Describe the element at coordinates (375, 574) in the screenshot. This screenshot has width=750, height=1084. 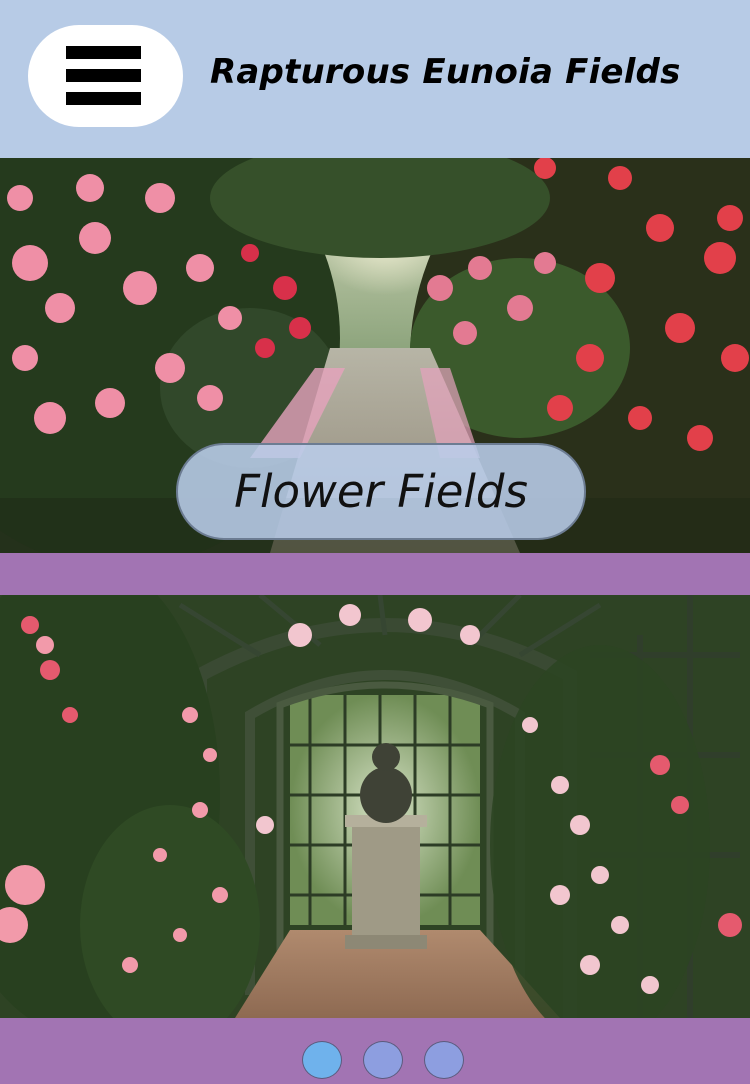
I see `slide-divider` at that location.